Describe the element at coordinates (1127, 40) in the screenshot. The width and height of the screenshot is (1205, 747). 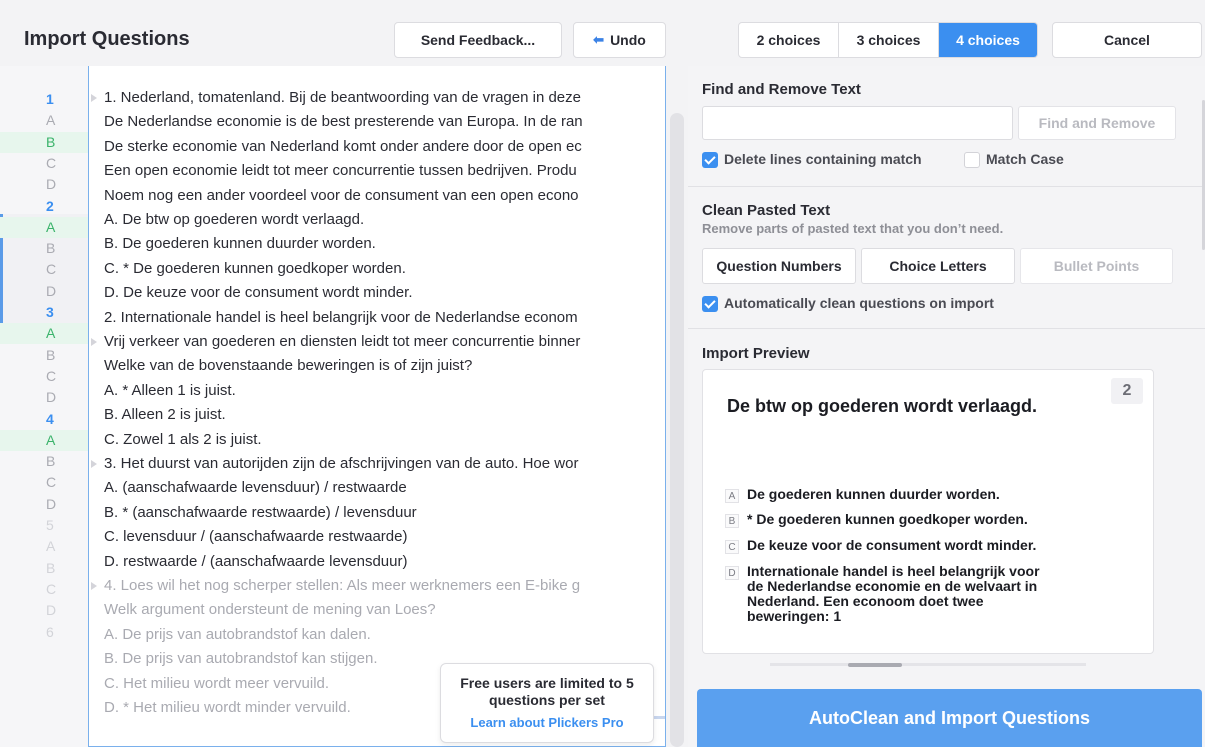
I see `cancel-button: Cancel` at that location.